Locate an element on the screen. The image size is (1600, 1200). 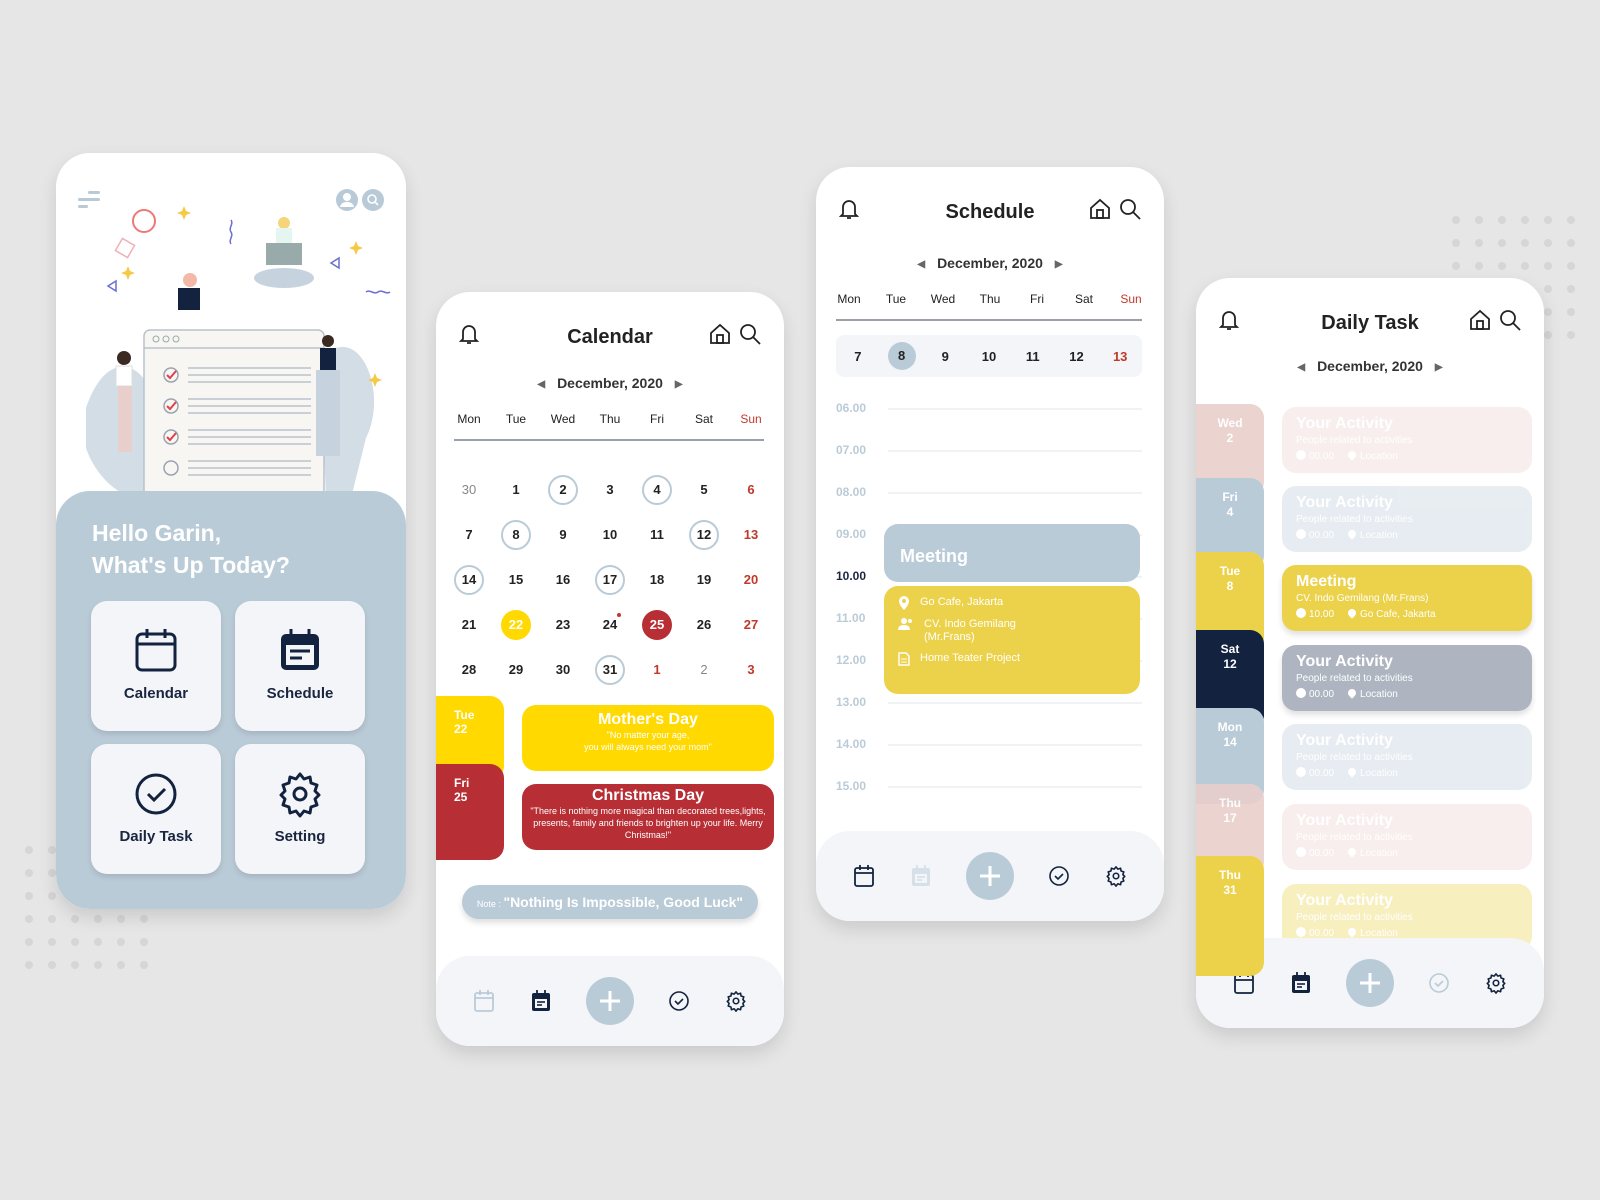
hour-label: 11.00 is located at coordinates (851, 618).